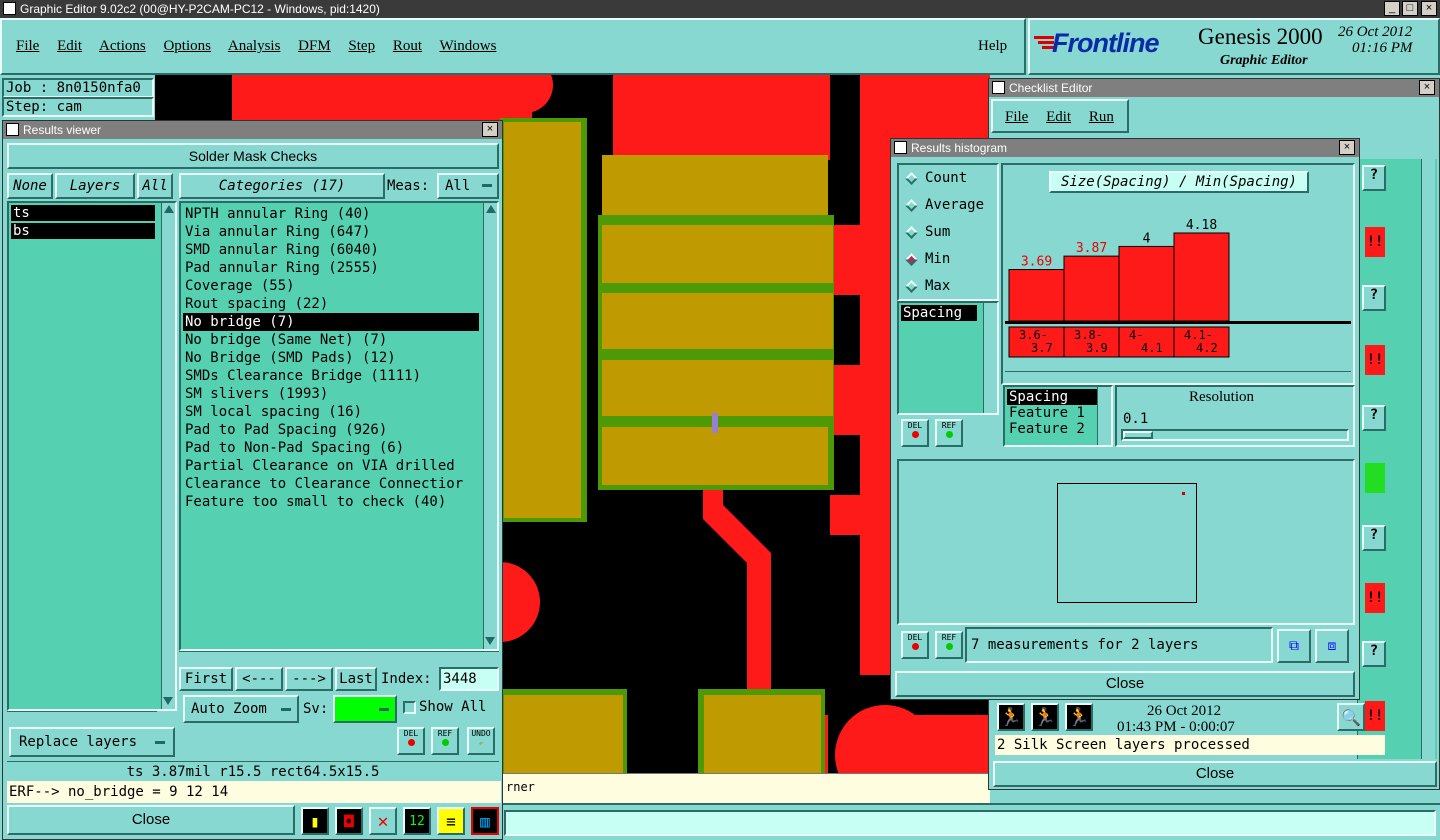  I want to click on maximize-button: □, so click(1410, 8).